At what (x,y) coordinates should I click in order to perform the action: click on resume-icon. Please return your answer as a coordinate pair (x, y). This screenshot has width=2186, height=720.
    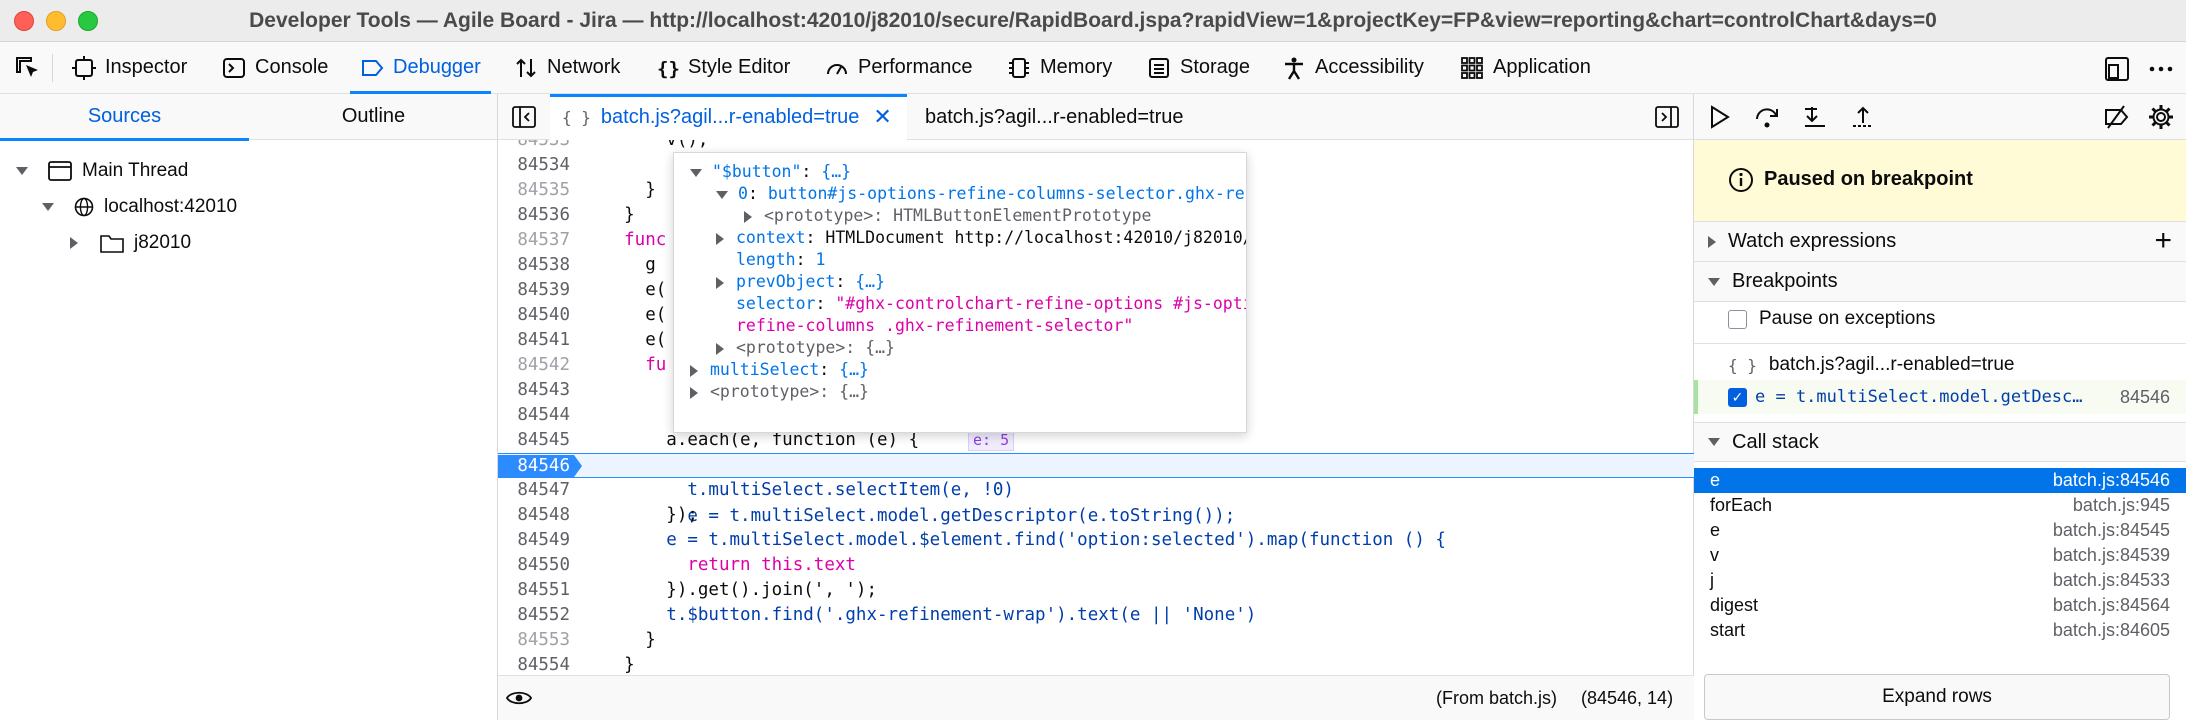
    Looking at the image, I should click on (1719, 117).